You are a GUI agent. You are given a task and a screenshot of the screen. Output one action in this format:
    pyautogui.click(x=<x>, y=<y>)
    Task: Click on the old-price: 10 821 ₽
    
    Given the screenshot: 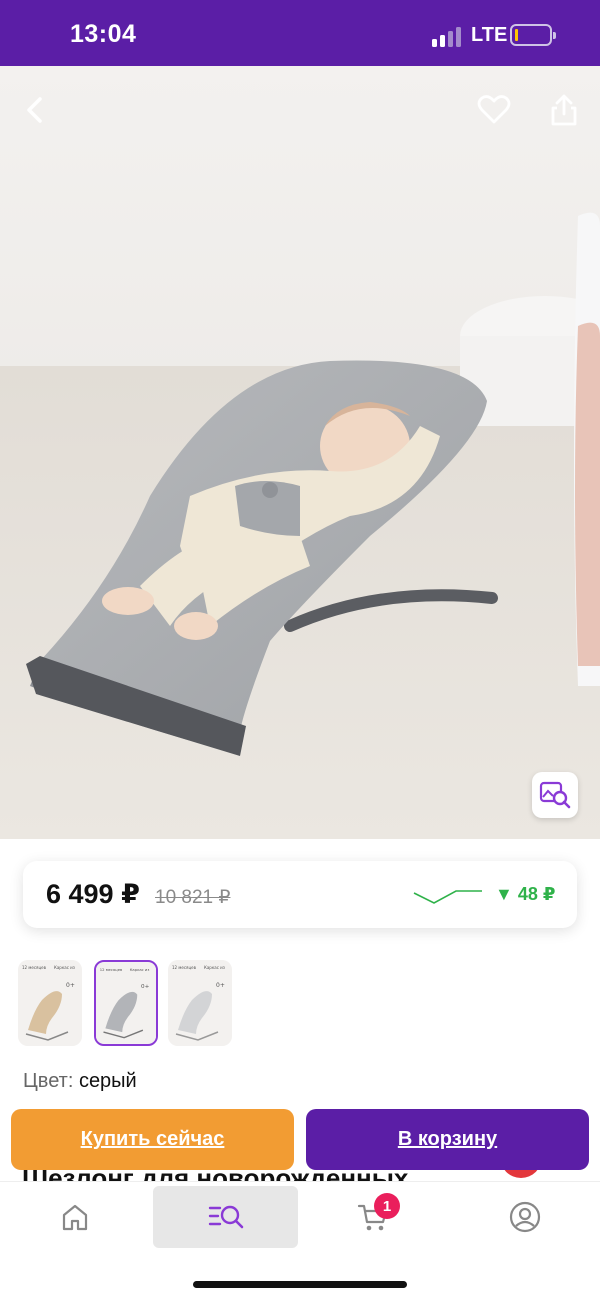 What is the action you would take?
    pyautogui.click(x=193, y=897)
    